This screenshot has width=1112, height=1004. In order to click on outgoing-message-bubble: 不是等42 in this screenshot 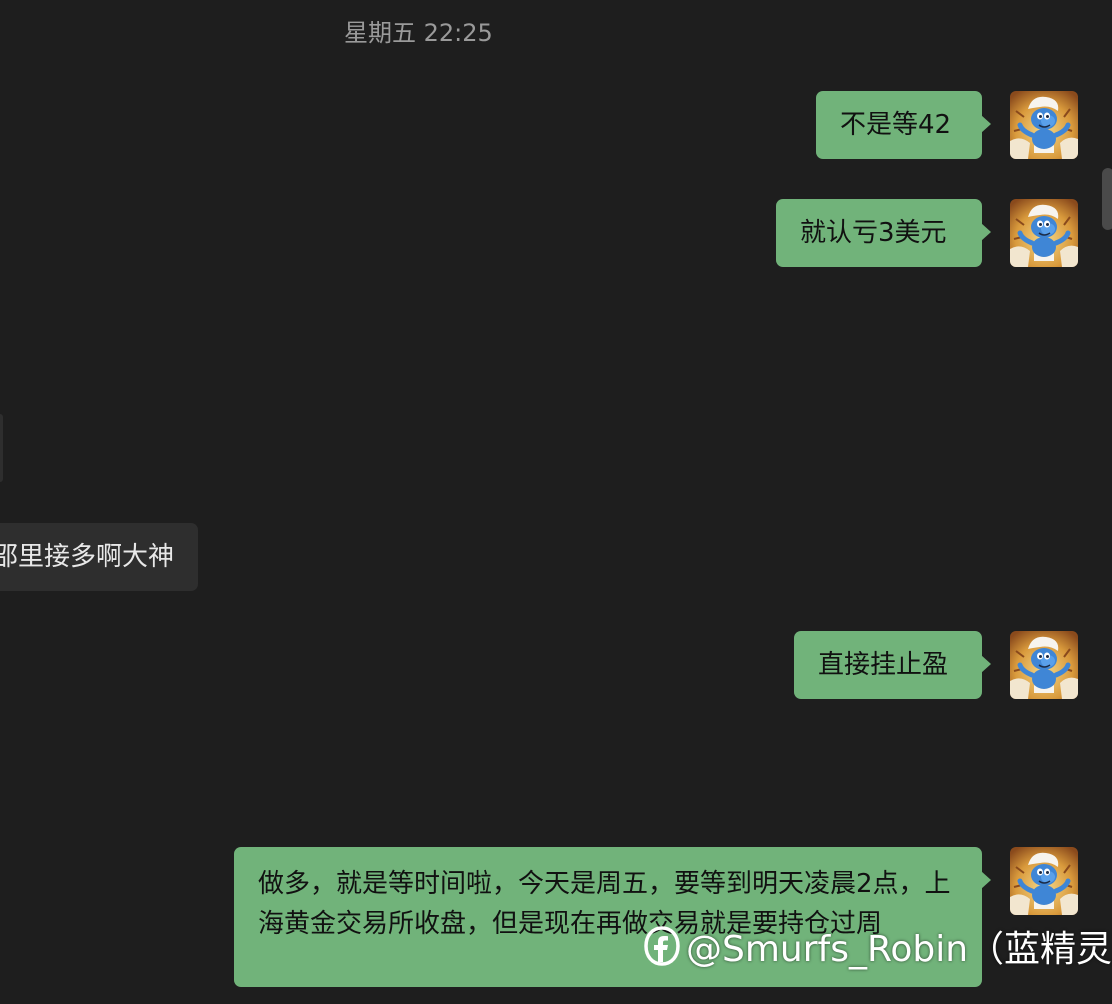, I will do `click(903, 125)`.